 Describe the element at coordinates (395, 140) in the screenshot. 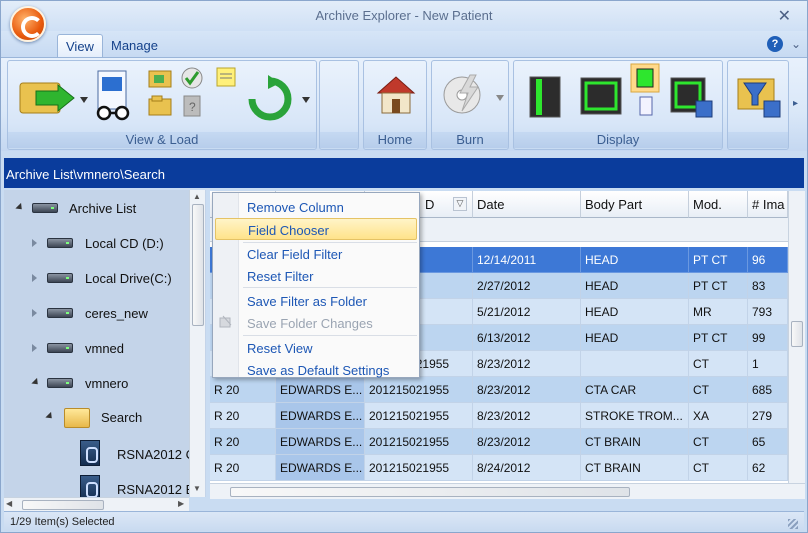

I see `group-label-home: Home` at that location.